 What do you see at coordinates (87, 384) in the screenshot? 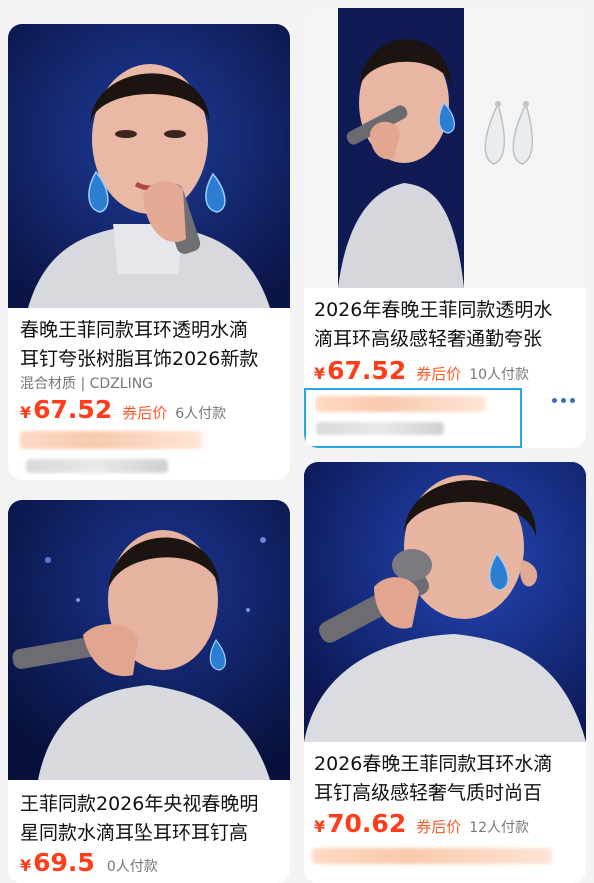
I see `material-tag: 混合材质 | CDZLING` at bounding box center [87, 384].